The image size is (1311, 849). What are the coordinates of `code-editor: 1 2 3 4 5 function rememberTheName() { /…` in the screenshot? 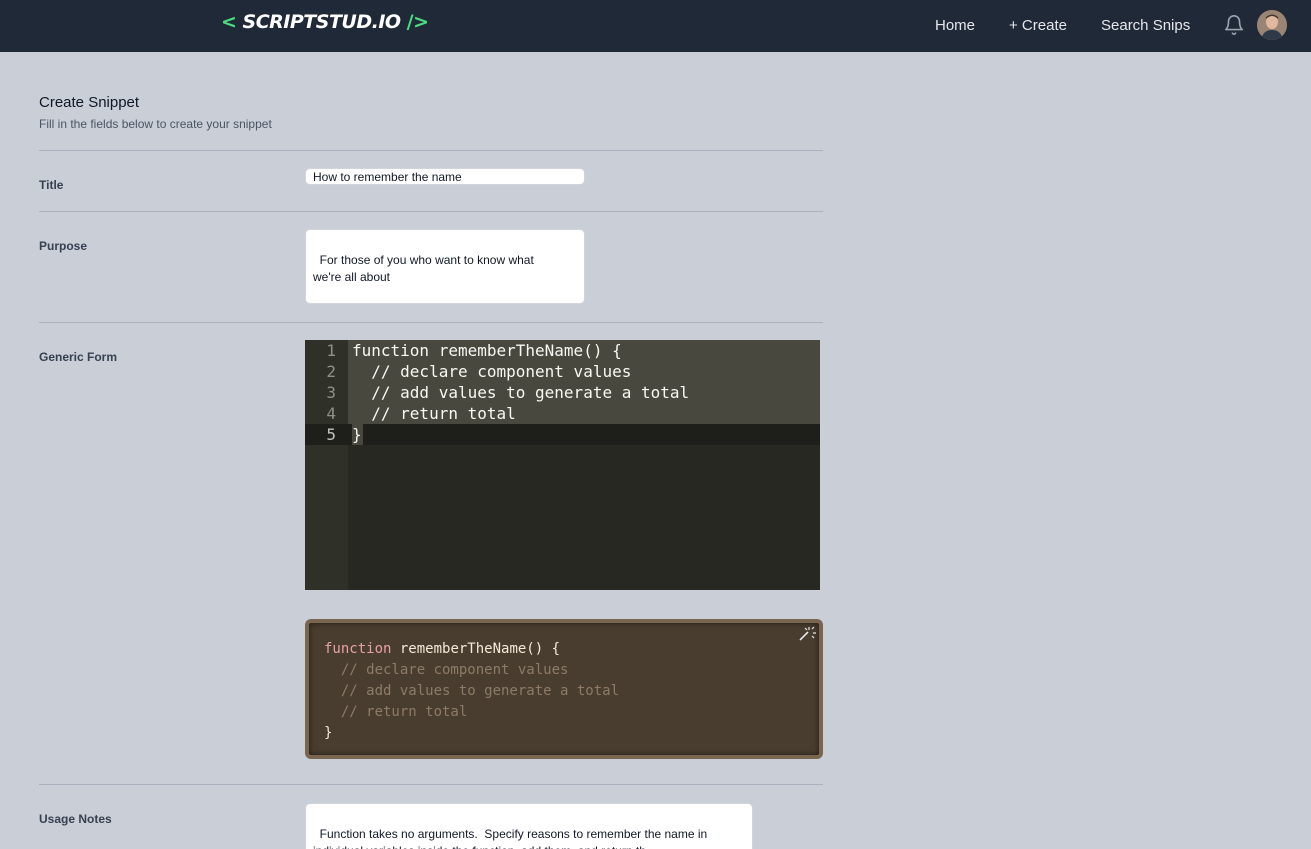 It's located at (562, 465).